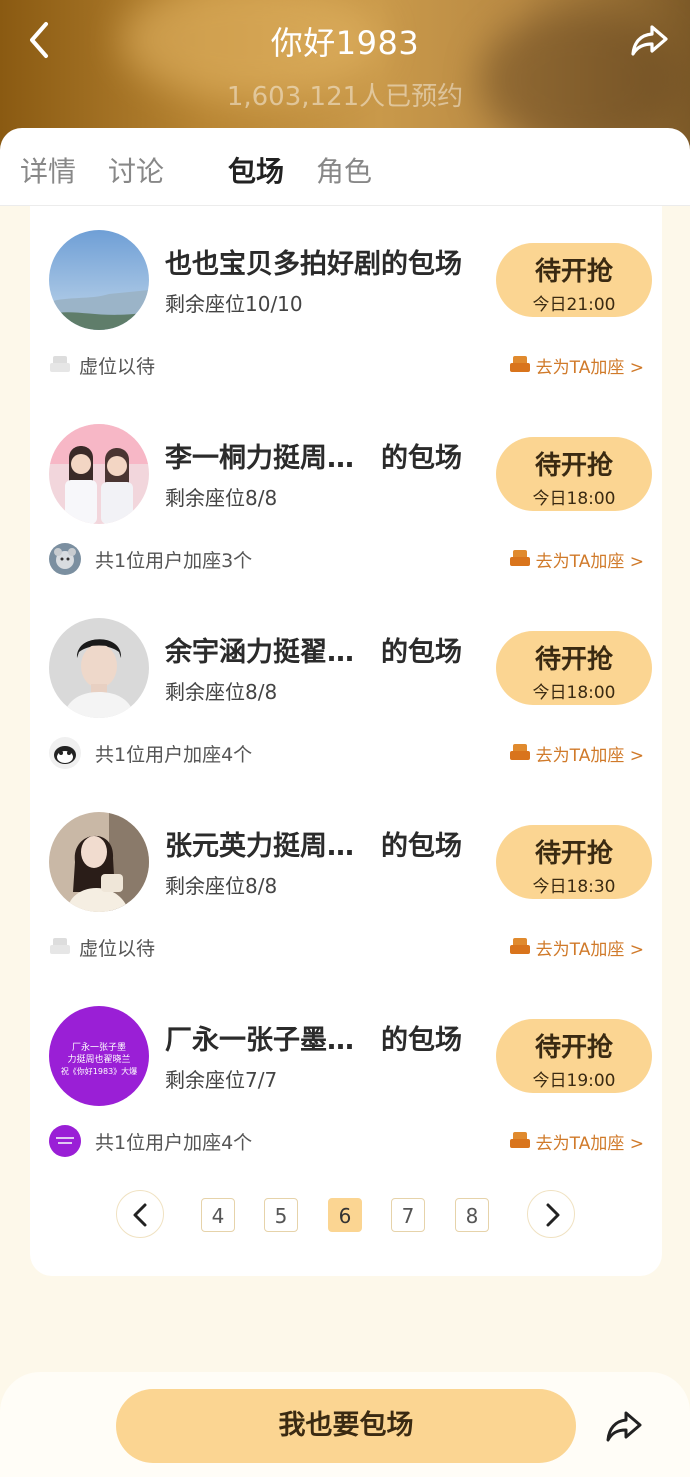 This screenshot has height=1477, width=690. Describe the element at coordinates (574, 305) in the screenshot. I see `grab-time: 今日21:00` at that location.